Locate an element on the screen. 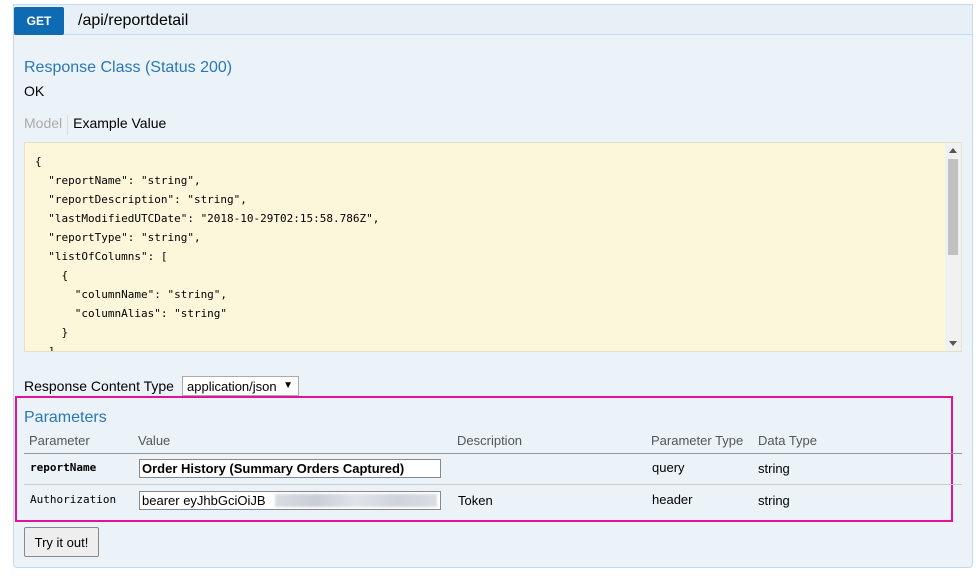 Image resolution: width=979 pixels, height=576 pixels. header-divider is located at coordinates (493, 453).